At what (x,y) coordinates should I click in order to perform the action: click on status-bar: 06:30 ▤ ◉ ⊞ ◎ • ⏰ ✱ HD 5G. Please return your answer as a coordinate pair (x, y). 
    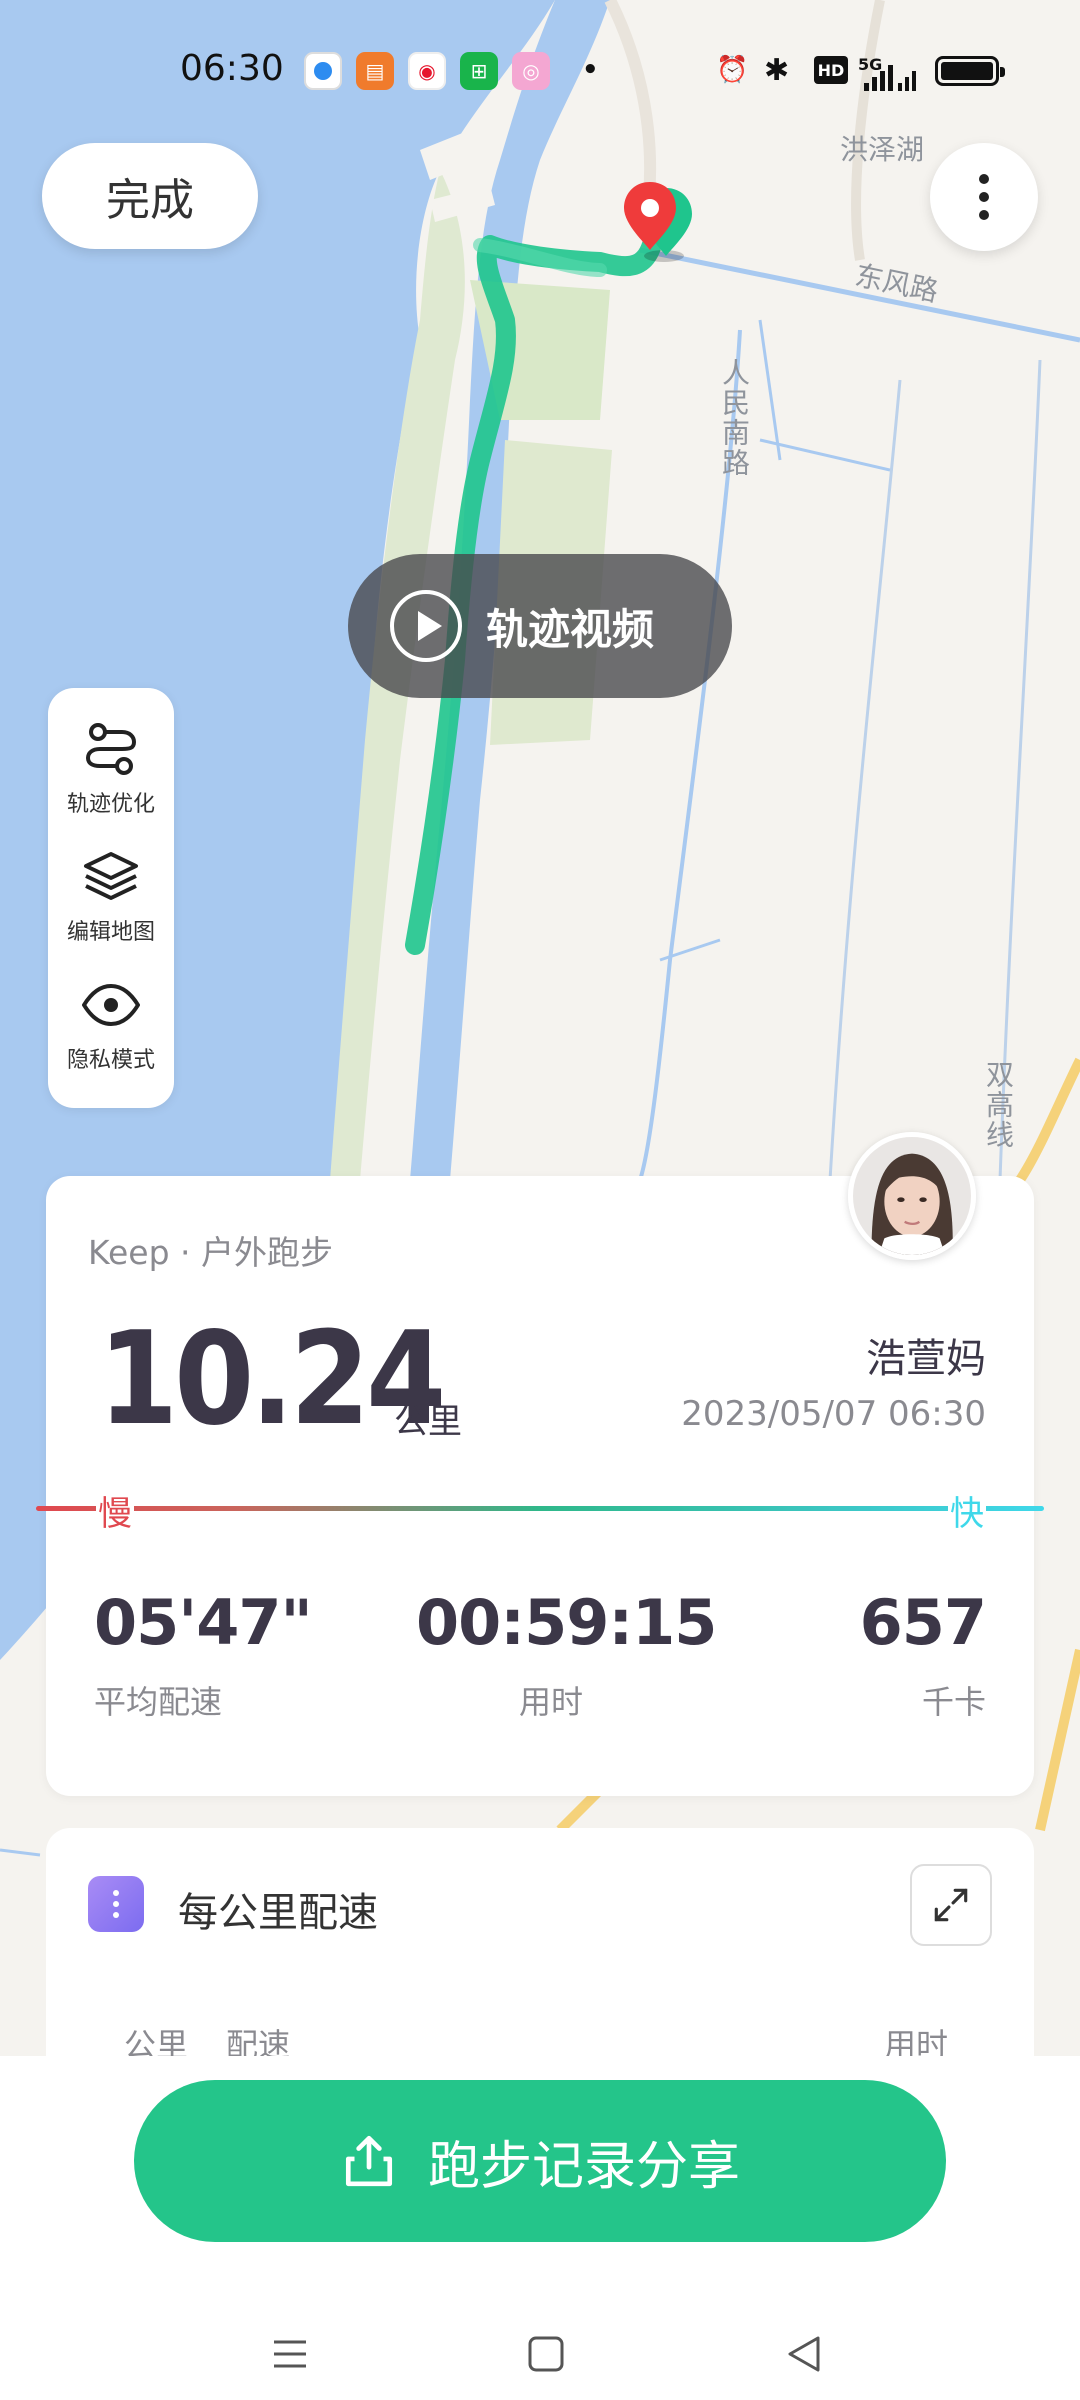
    Looking at the image, I should click on (540, 70).